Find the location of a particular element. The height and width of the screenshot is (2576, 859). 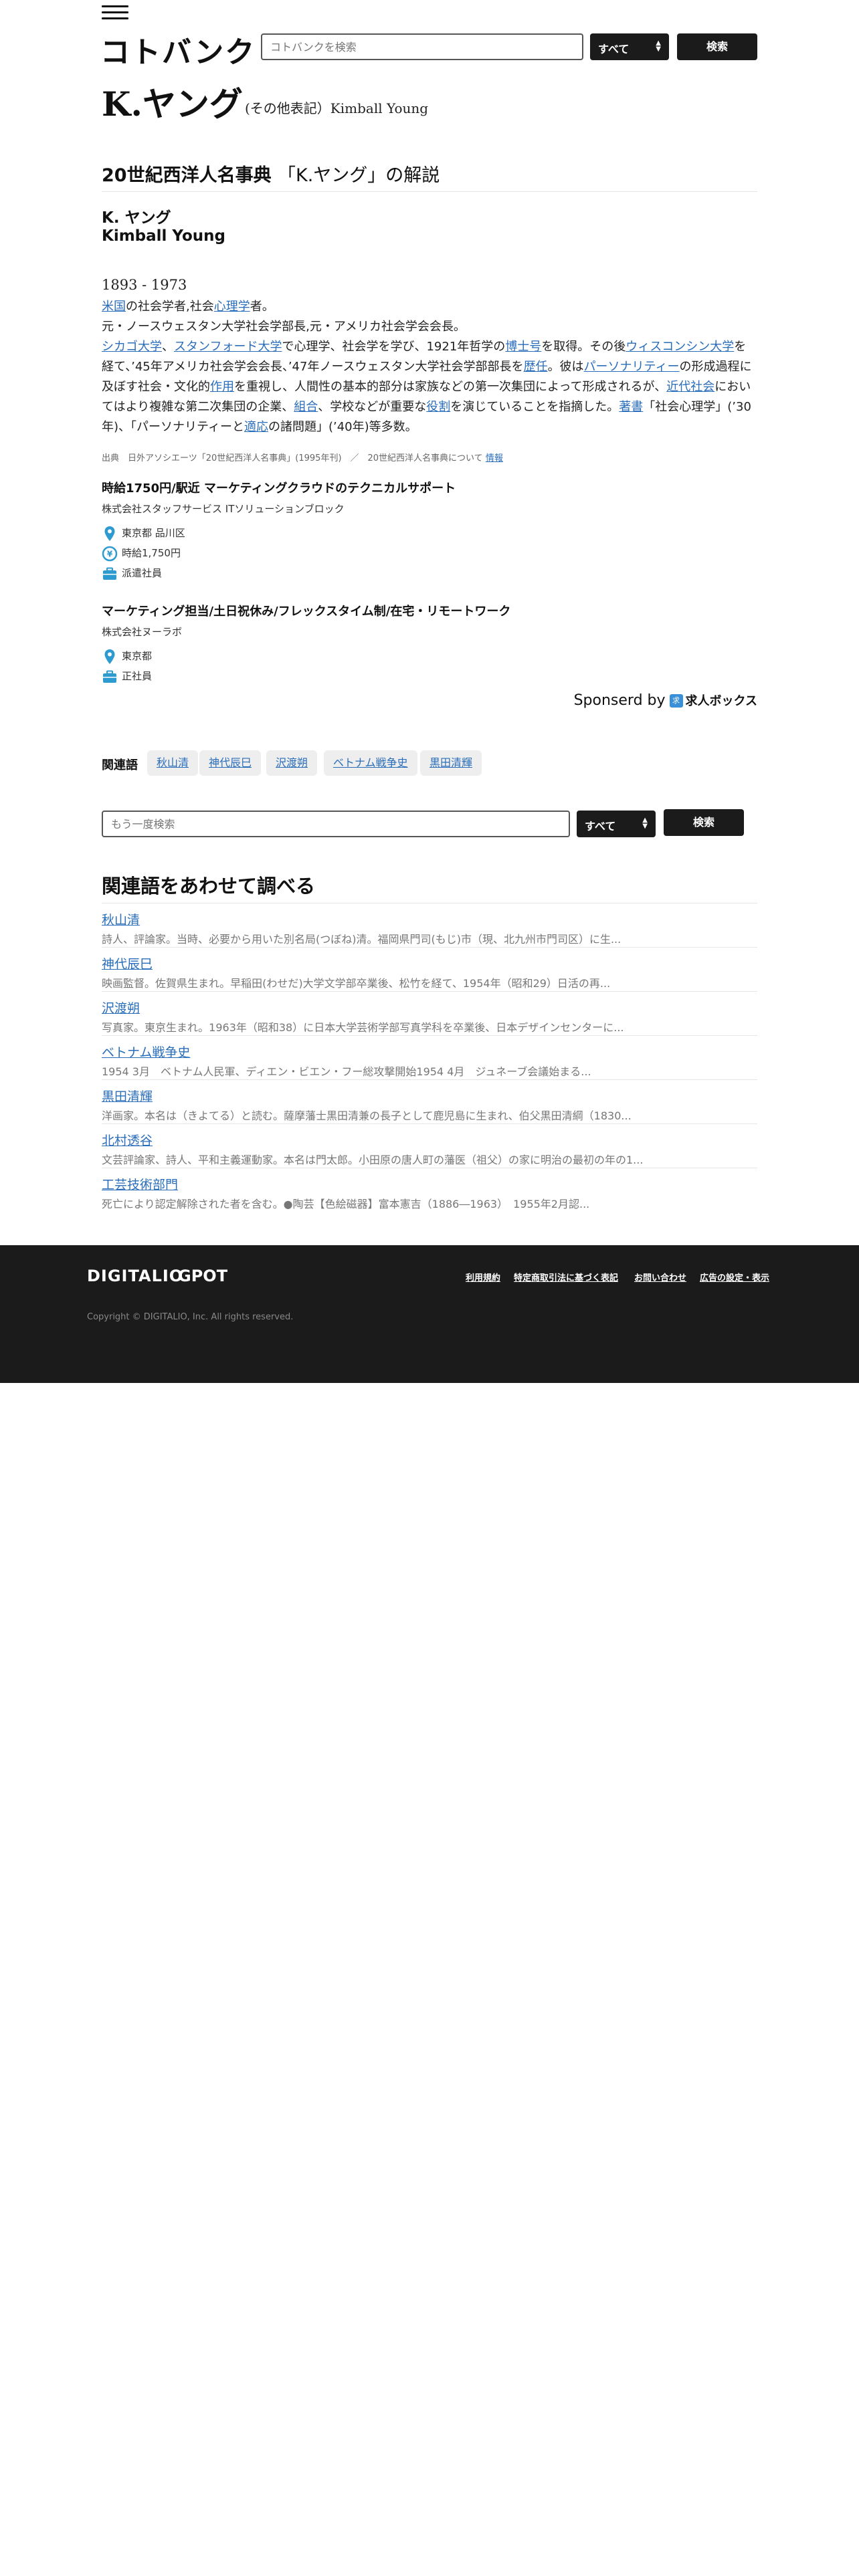

link-beikoku: 米国 is located at coordinates (114, 307).